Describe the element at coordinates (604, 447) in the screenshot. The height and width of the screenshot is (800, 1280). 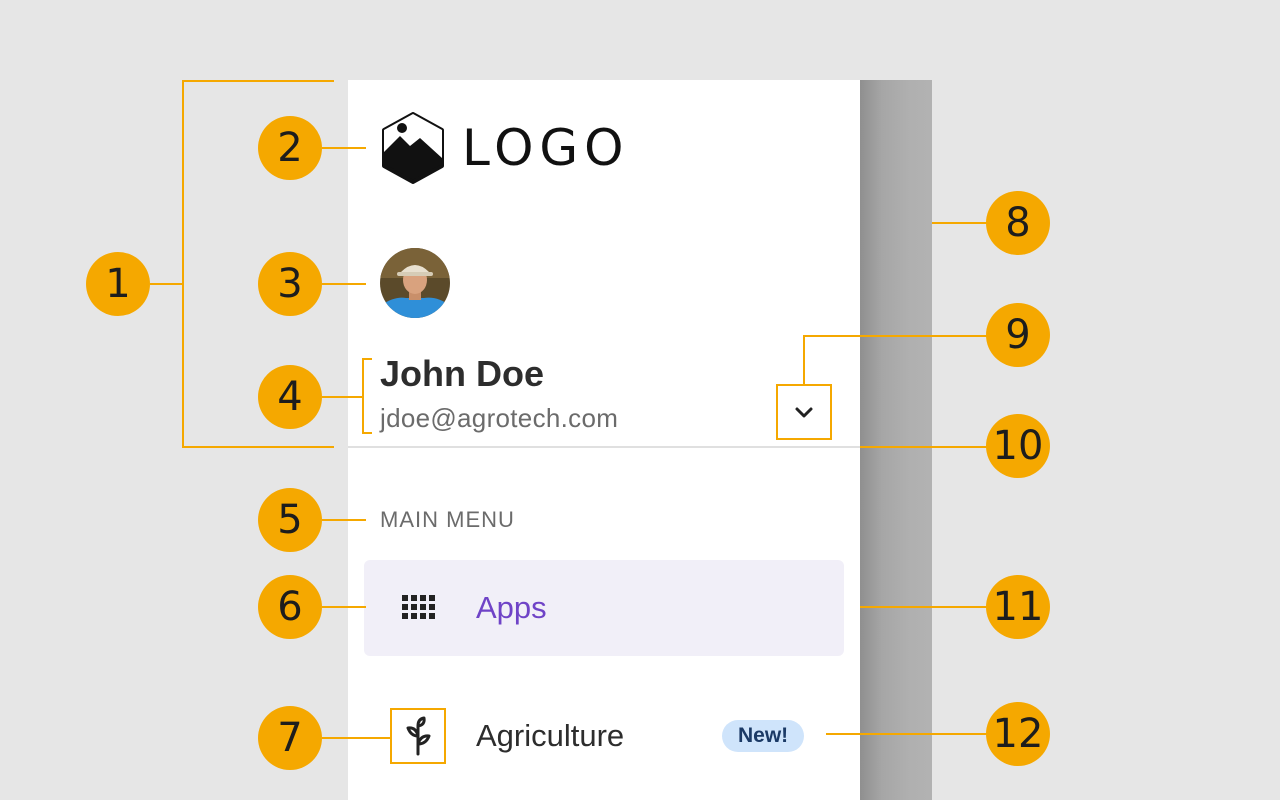
I see `header-divider` at that location.